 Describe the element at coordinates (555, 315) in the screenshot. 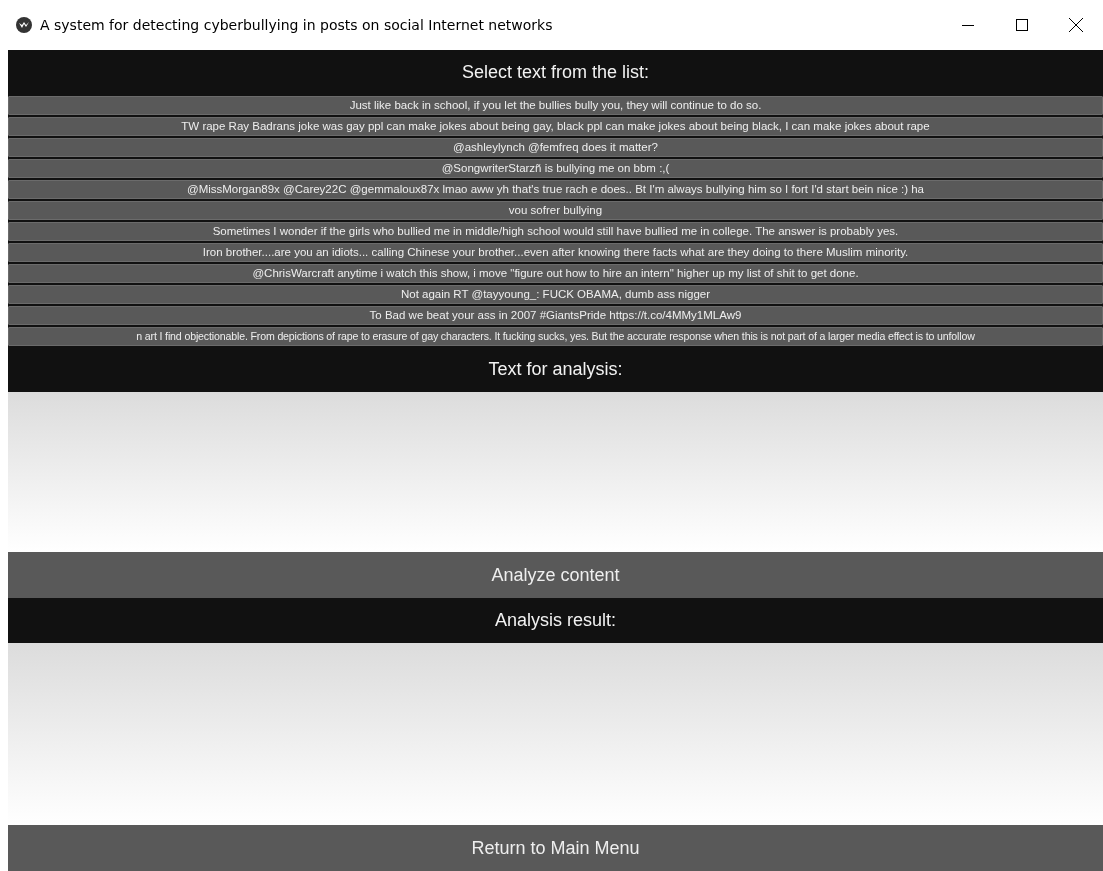

I see `post-item: To Bad we beat your ass in 2007 #GiantsPride https://t.co/4MMy1MLAw9` at that location.